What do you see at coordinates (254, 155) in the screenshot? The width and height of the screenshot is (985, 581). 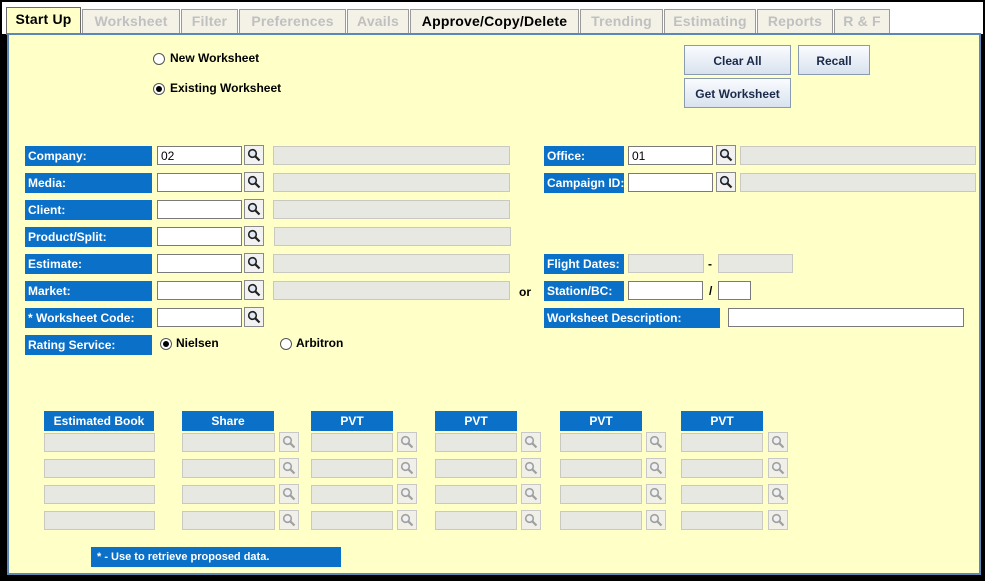 I see `company-lookup-search-icon` at bounding box center [254, 155].